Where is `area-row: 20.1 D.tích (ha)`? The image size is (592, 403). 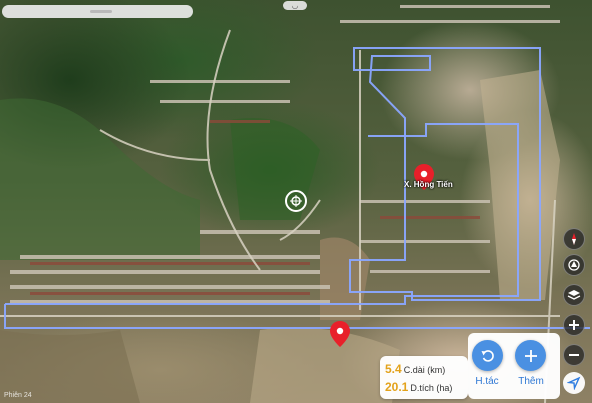
area-row: 20.1 D.tích (ha) is located at coordinates (418, 387).